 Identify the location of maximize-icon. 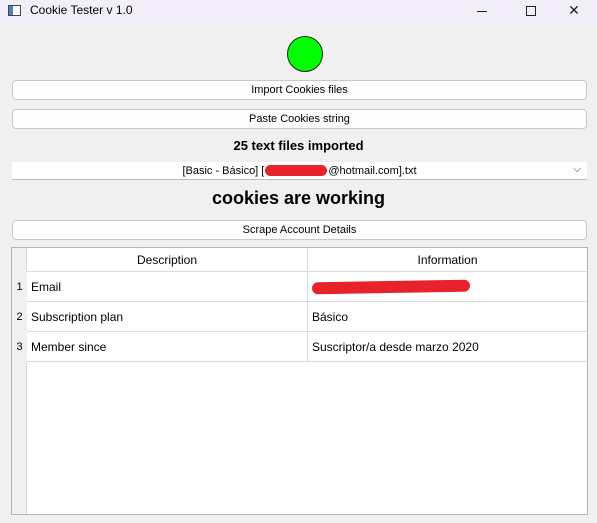
(531, 11).